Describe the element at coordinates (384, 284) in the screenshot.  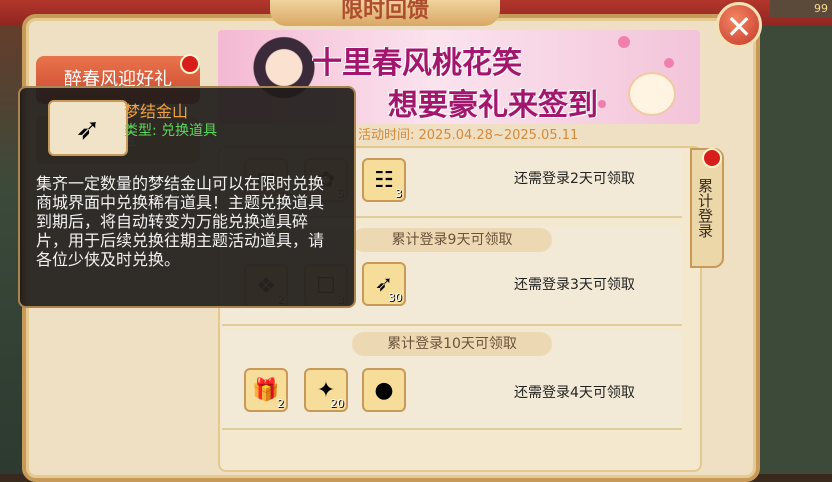
I see `reward-item: ➶ 30` at that location.